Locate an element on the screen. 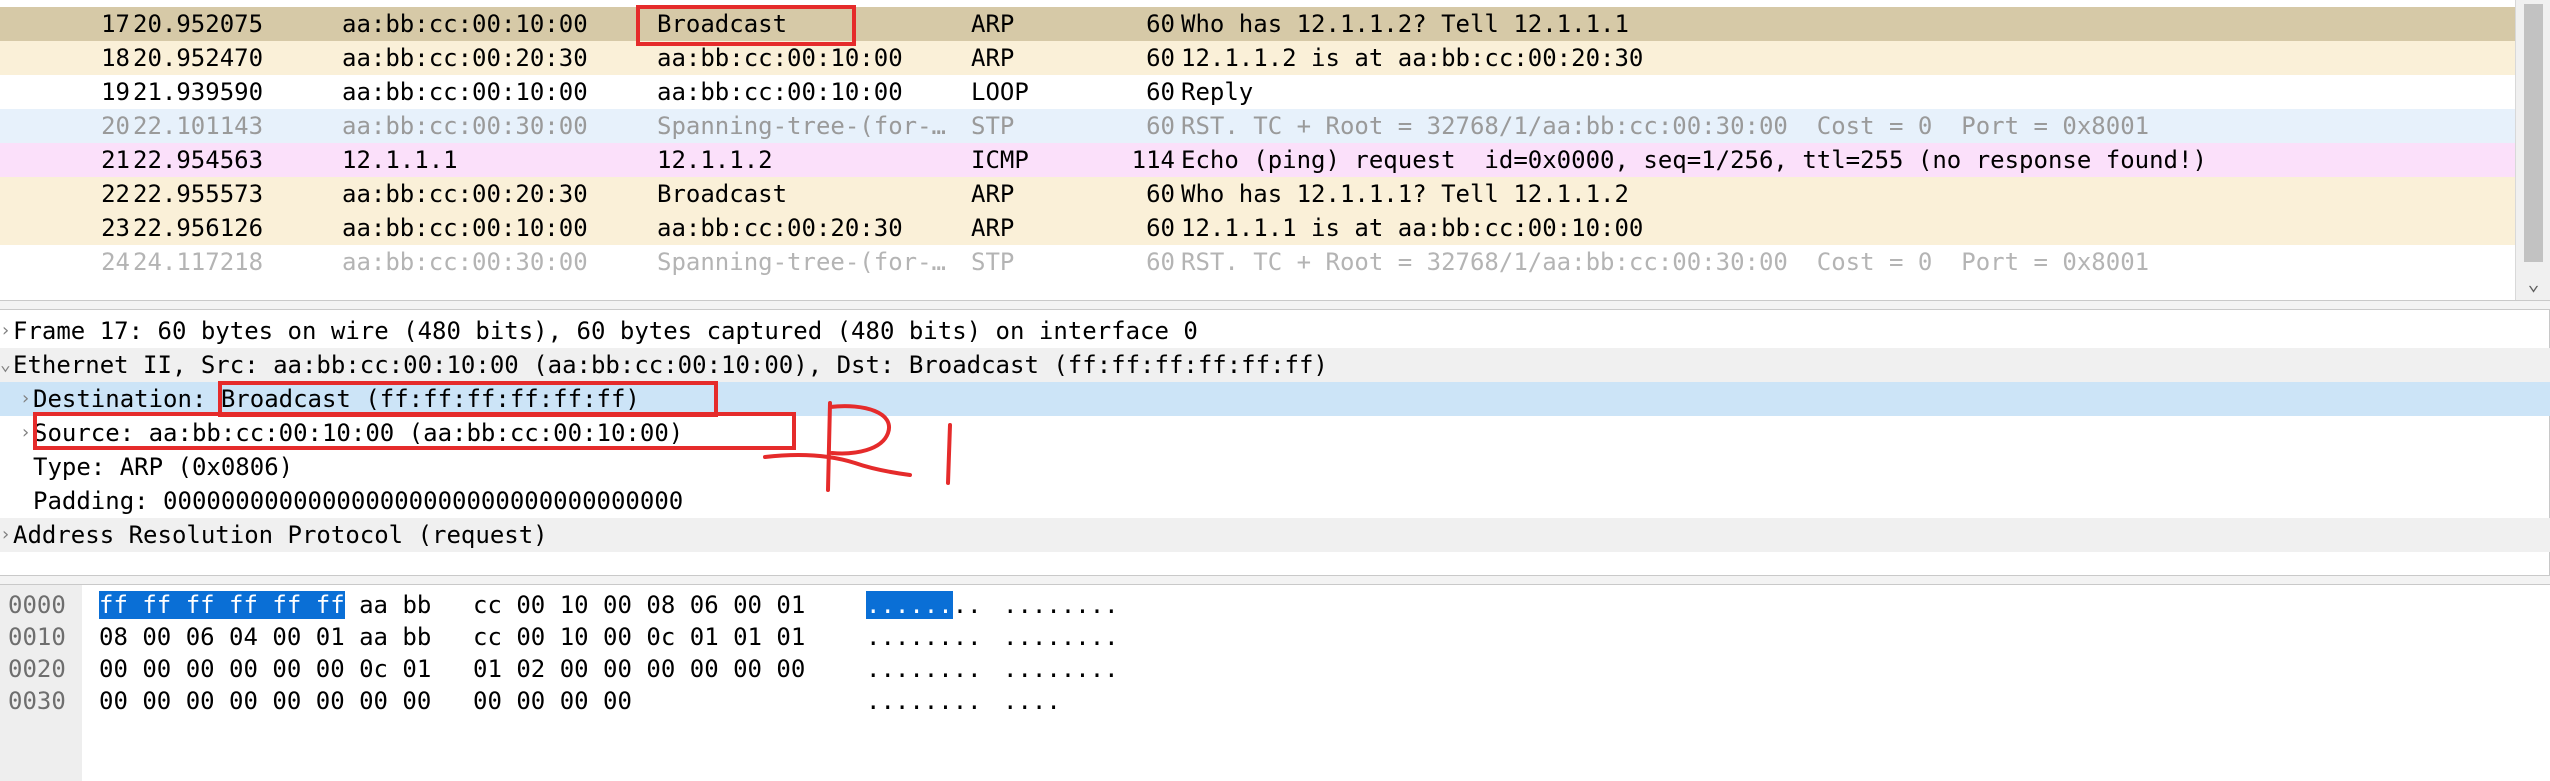 The width and height of the screenshot is (2550, 781). pane-splitter-bottom is located at coordinates (1275, 580).